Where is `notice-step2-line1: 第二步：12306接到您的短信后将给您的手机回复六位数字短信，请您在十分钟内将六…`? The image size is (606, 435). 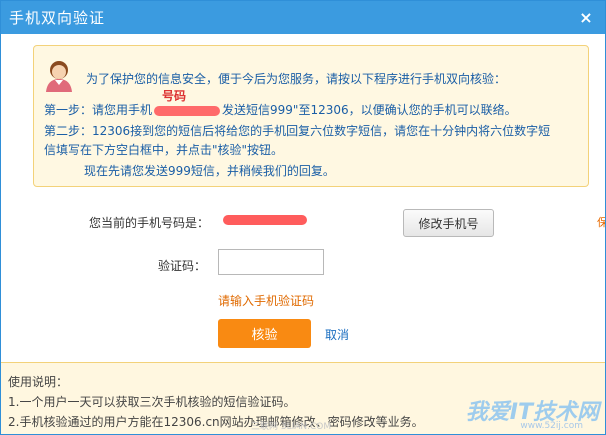 notice-step2-line1: 第二步：12306接到您的短信后将给您的手机回复六位数字短信，请您在十分钟内将六… is located at coordinates (297, 131).